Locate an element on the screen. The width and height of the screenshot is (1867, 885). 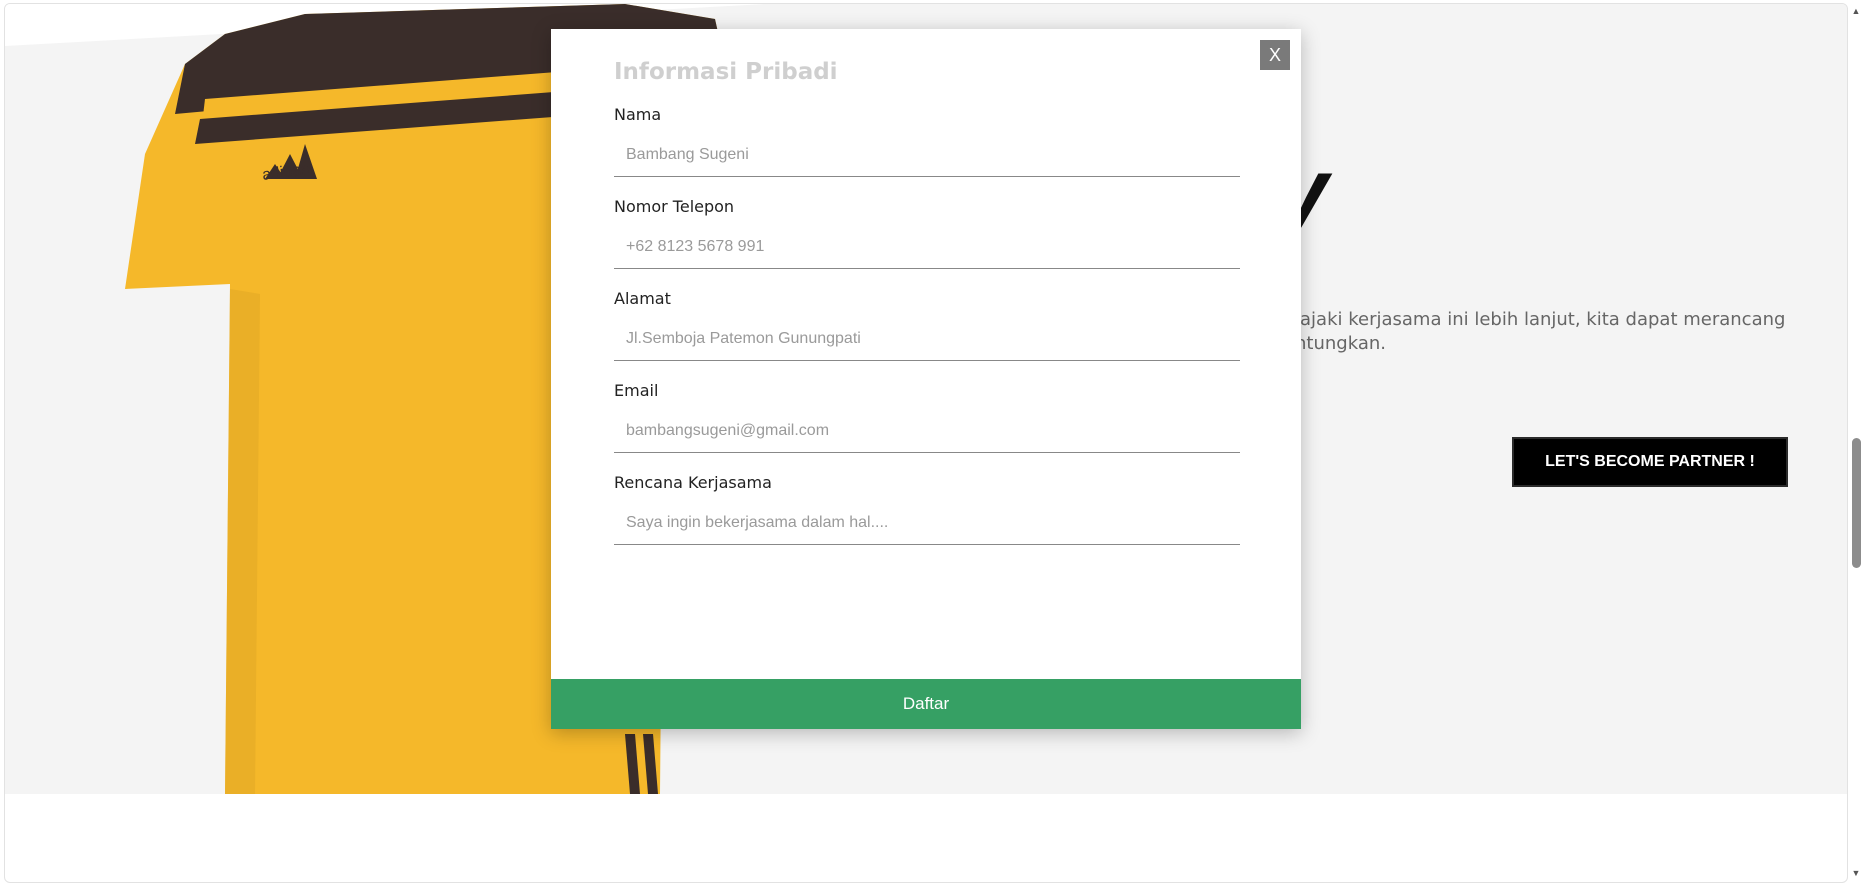
field-label: Nama is located at coordinates (638, 114).